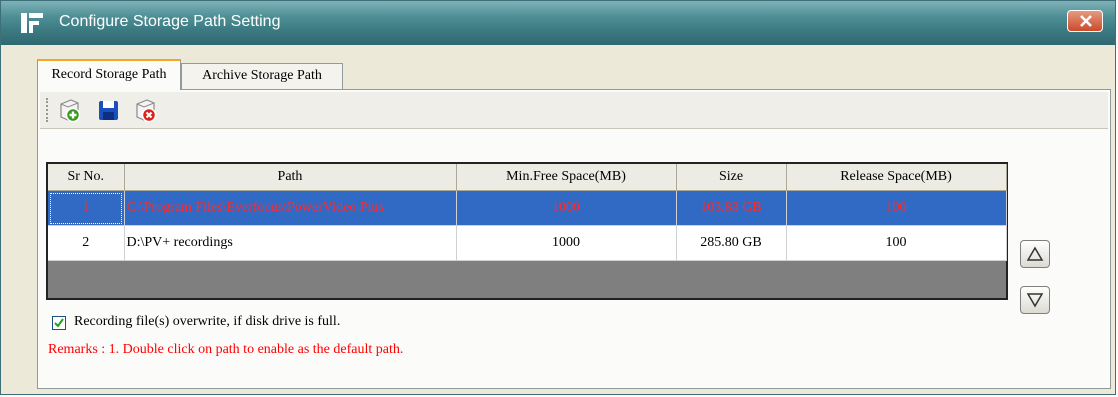  Describe the element at coordinates (86, 177) in the screenshot. I see `column-header-sr-no: Sr No.` at that location.